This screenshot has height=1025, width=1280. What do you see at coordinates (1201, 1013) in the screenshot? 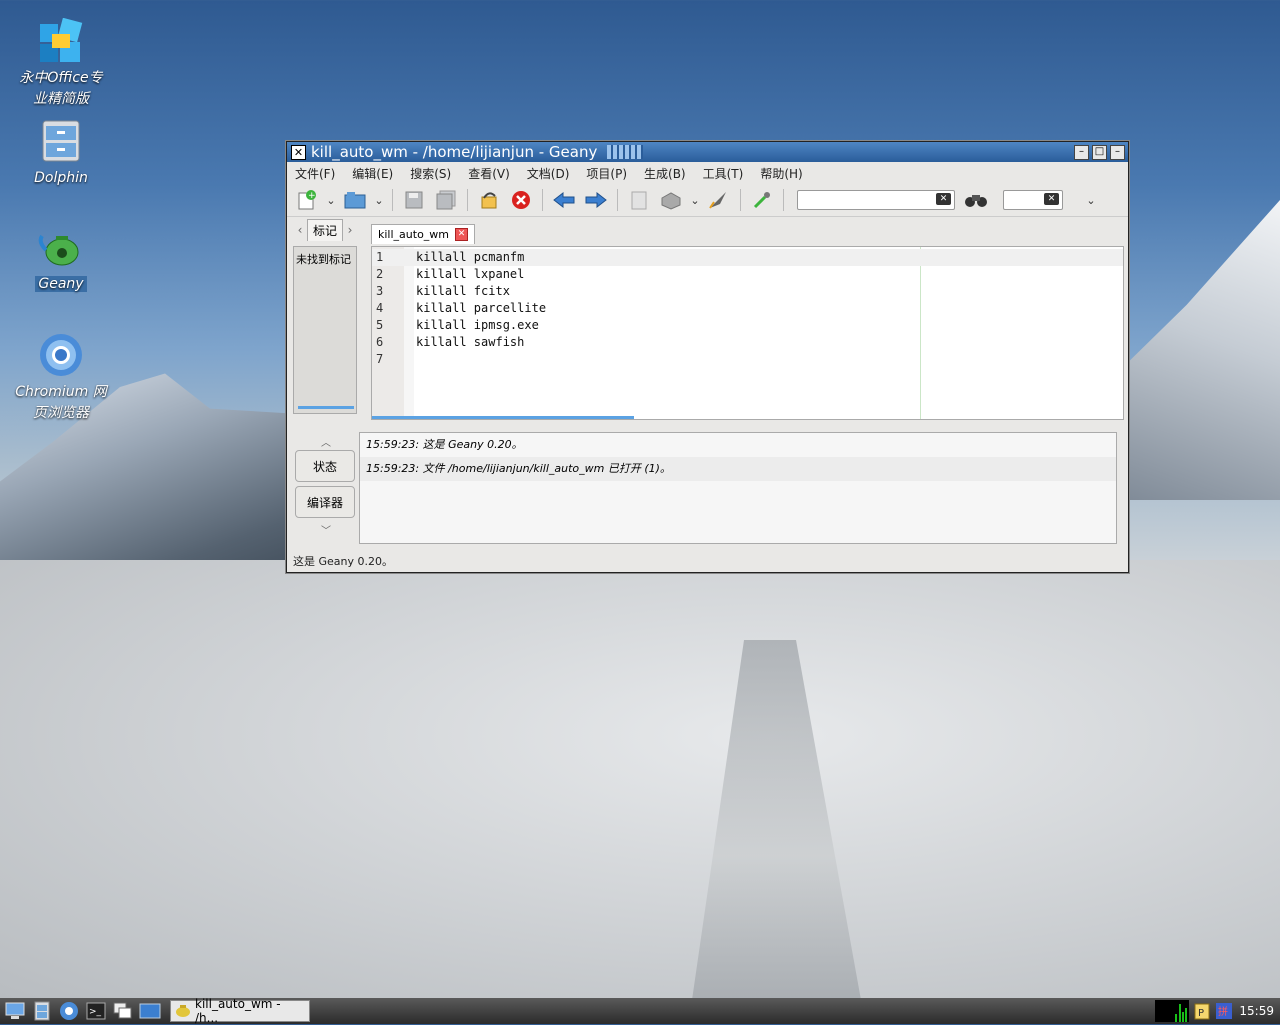
I see `svg-text: P` at bounding box center [1201, 1013].